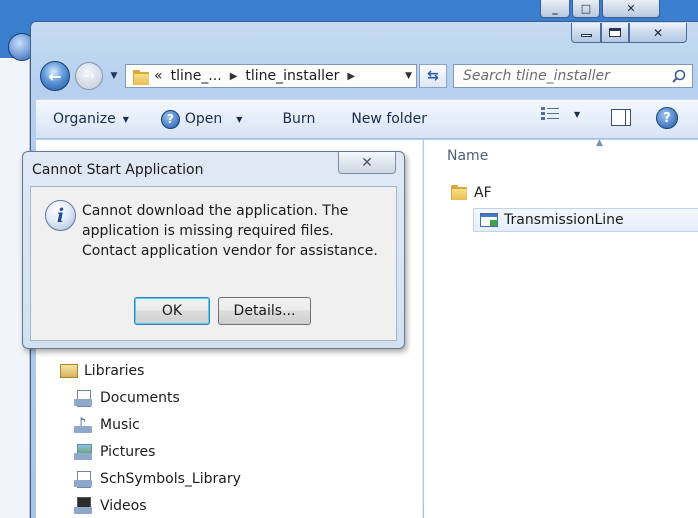 This screenshot has width=698, height=518. What do you see at coordinates (170, 479) in the screenshot?
I see `library-item-label: SchSymbols_Library` at bounding box center [170, 479].